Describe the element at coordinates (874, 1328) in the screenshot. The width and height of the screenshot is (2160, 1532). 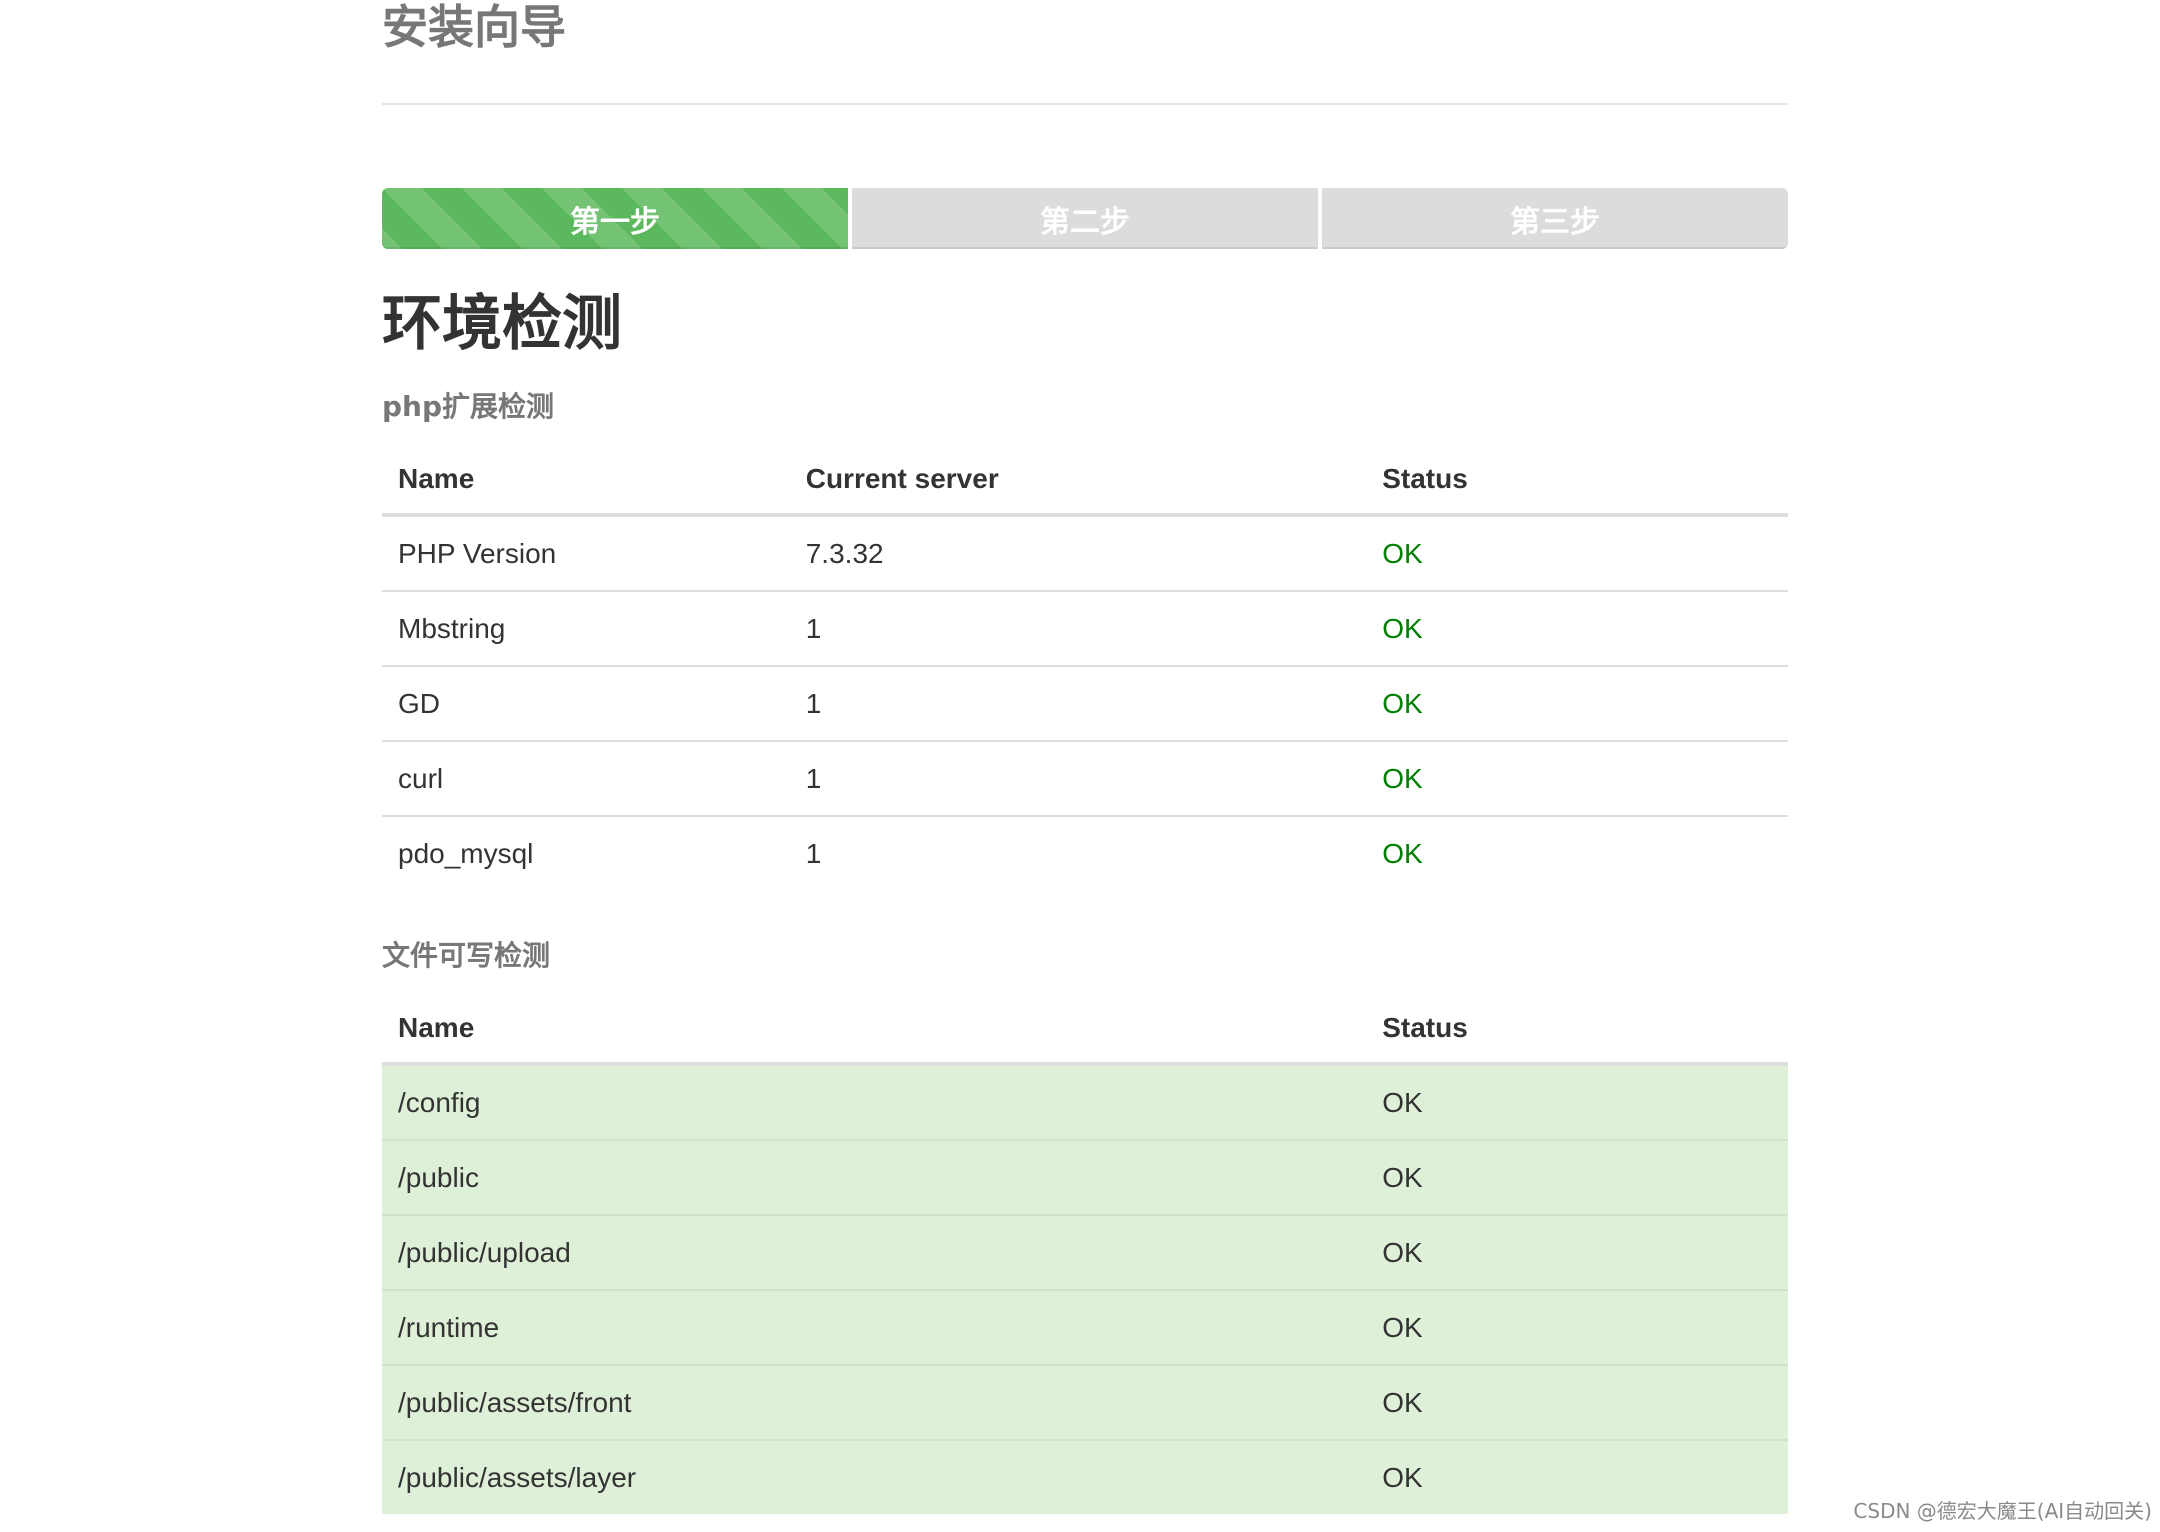
I see `file-path: /runtime` at that location.